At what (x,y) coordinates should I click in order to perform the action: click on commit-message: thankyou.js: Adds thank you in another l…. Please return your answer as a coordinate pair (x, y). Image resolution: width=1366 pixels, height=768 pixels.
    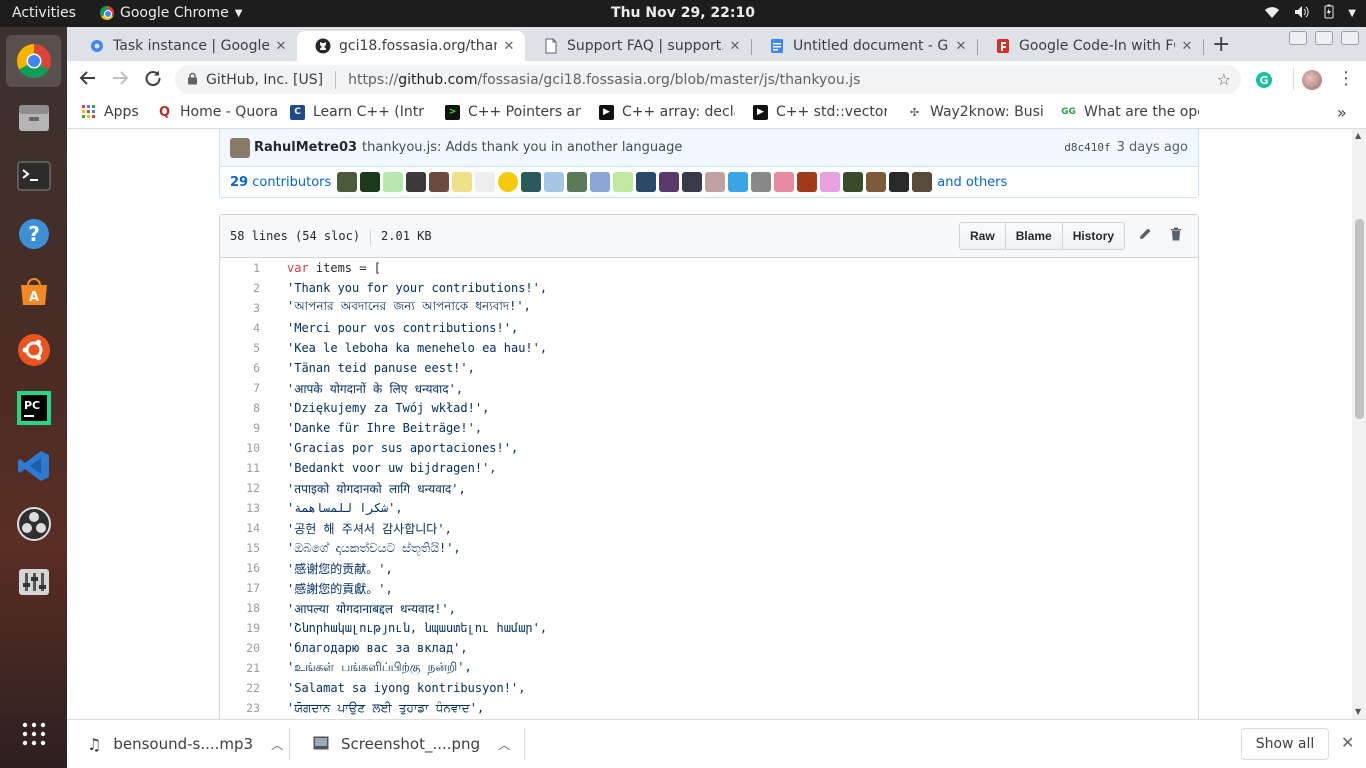
    Looking at the image, I should click on (522, 147).